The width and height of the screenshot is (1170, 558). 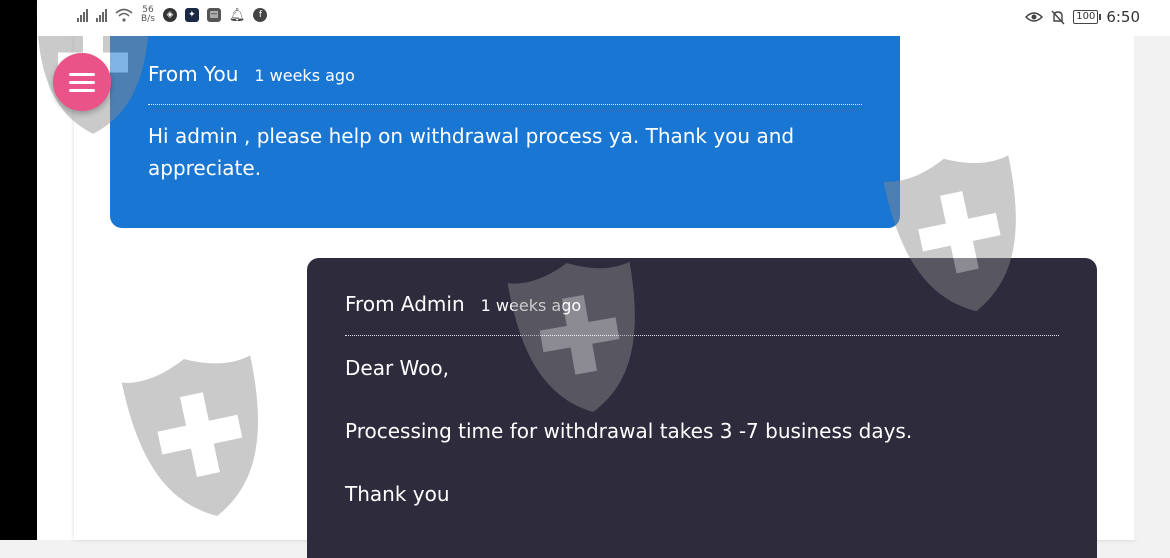 I want to click on status-left: 56 B/s ◈ ✦ ▤ 🔔︎ f, so click(x=172, y=14).